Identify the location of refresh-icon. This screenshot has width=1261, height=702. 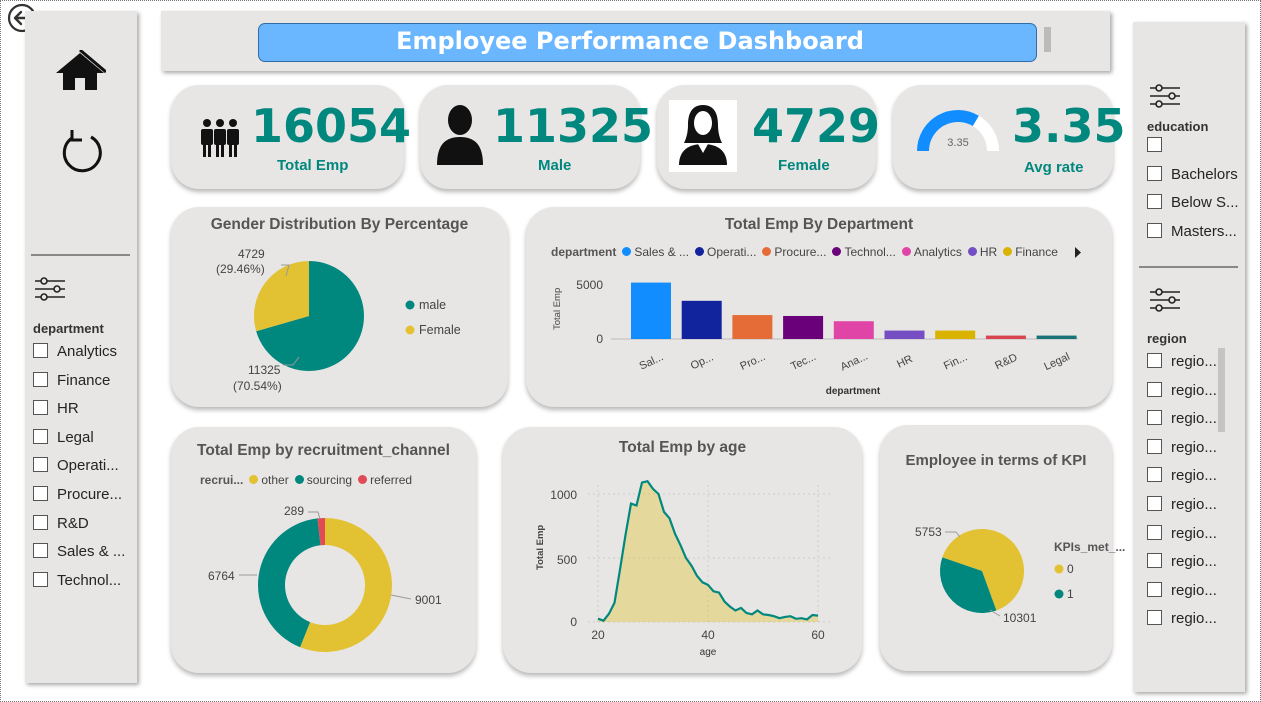
(81, 151).